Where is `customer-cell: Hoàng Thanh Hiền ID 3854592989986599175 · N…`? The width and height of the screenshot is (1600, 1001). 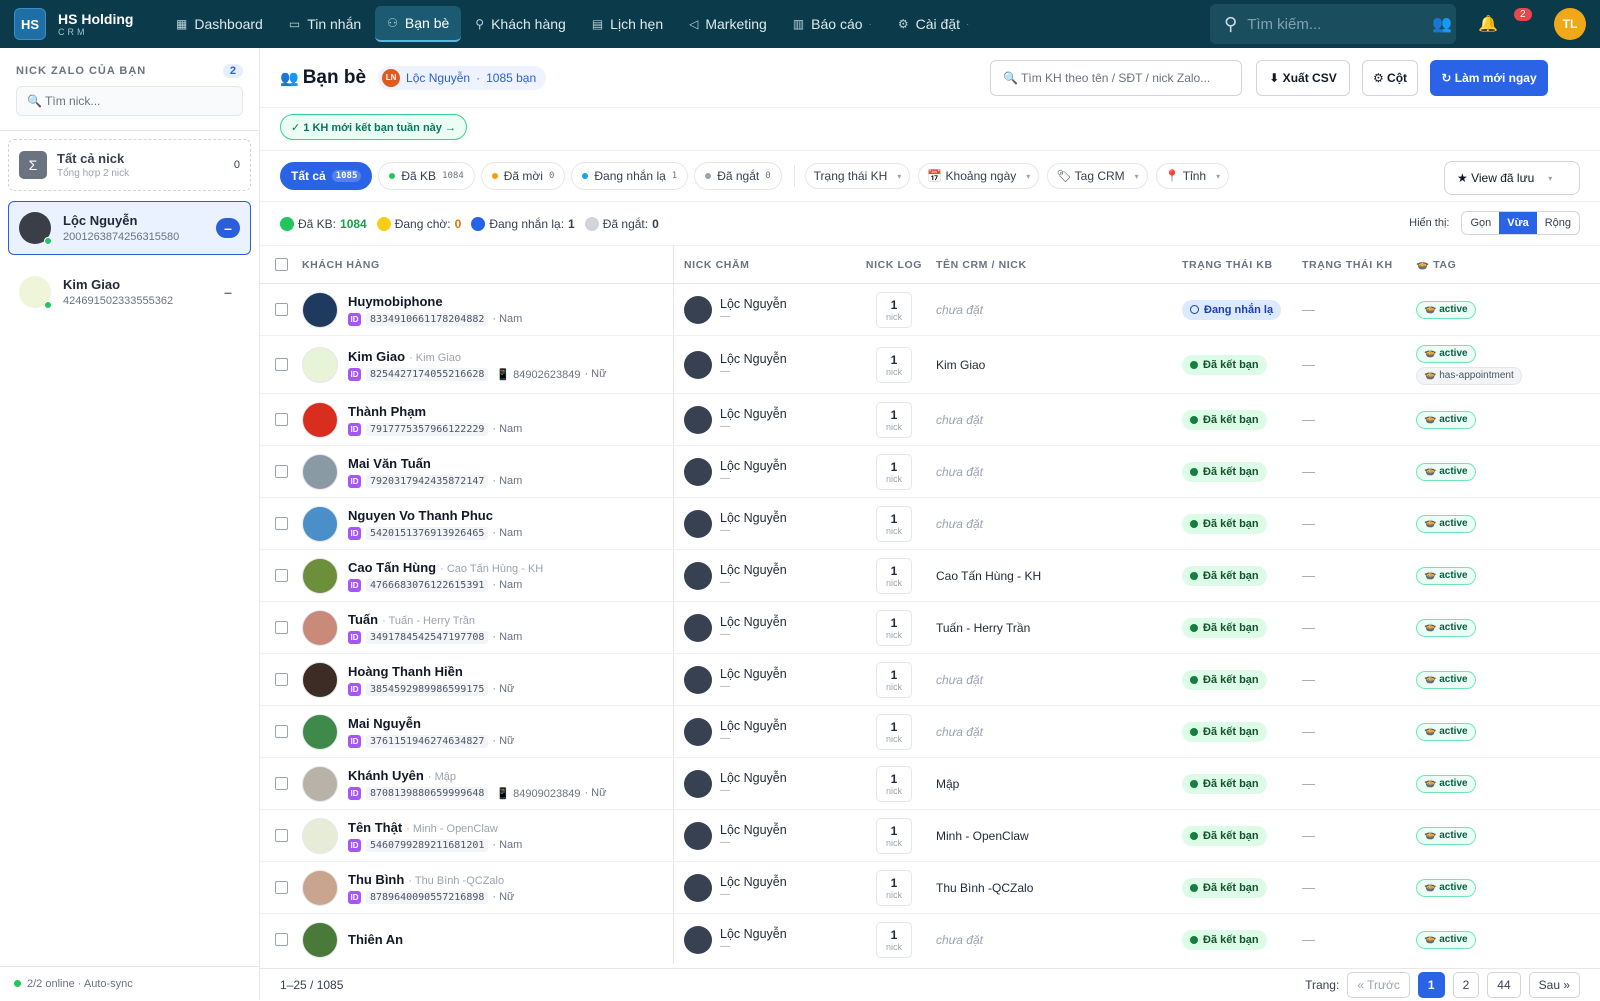 customer-cell: Hoàng Thanh Hiền ID 3854592989986599175 · N… is located at coordinates (488, 679).